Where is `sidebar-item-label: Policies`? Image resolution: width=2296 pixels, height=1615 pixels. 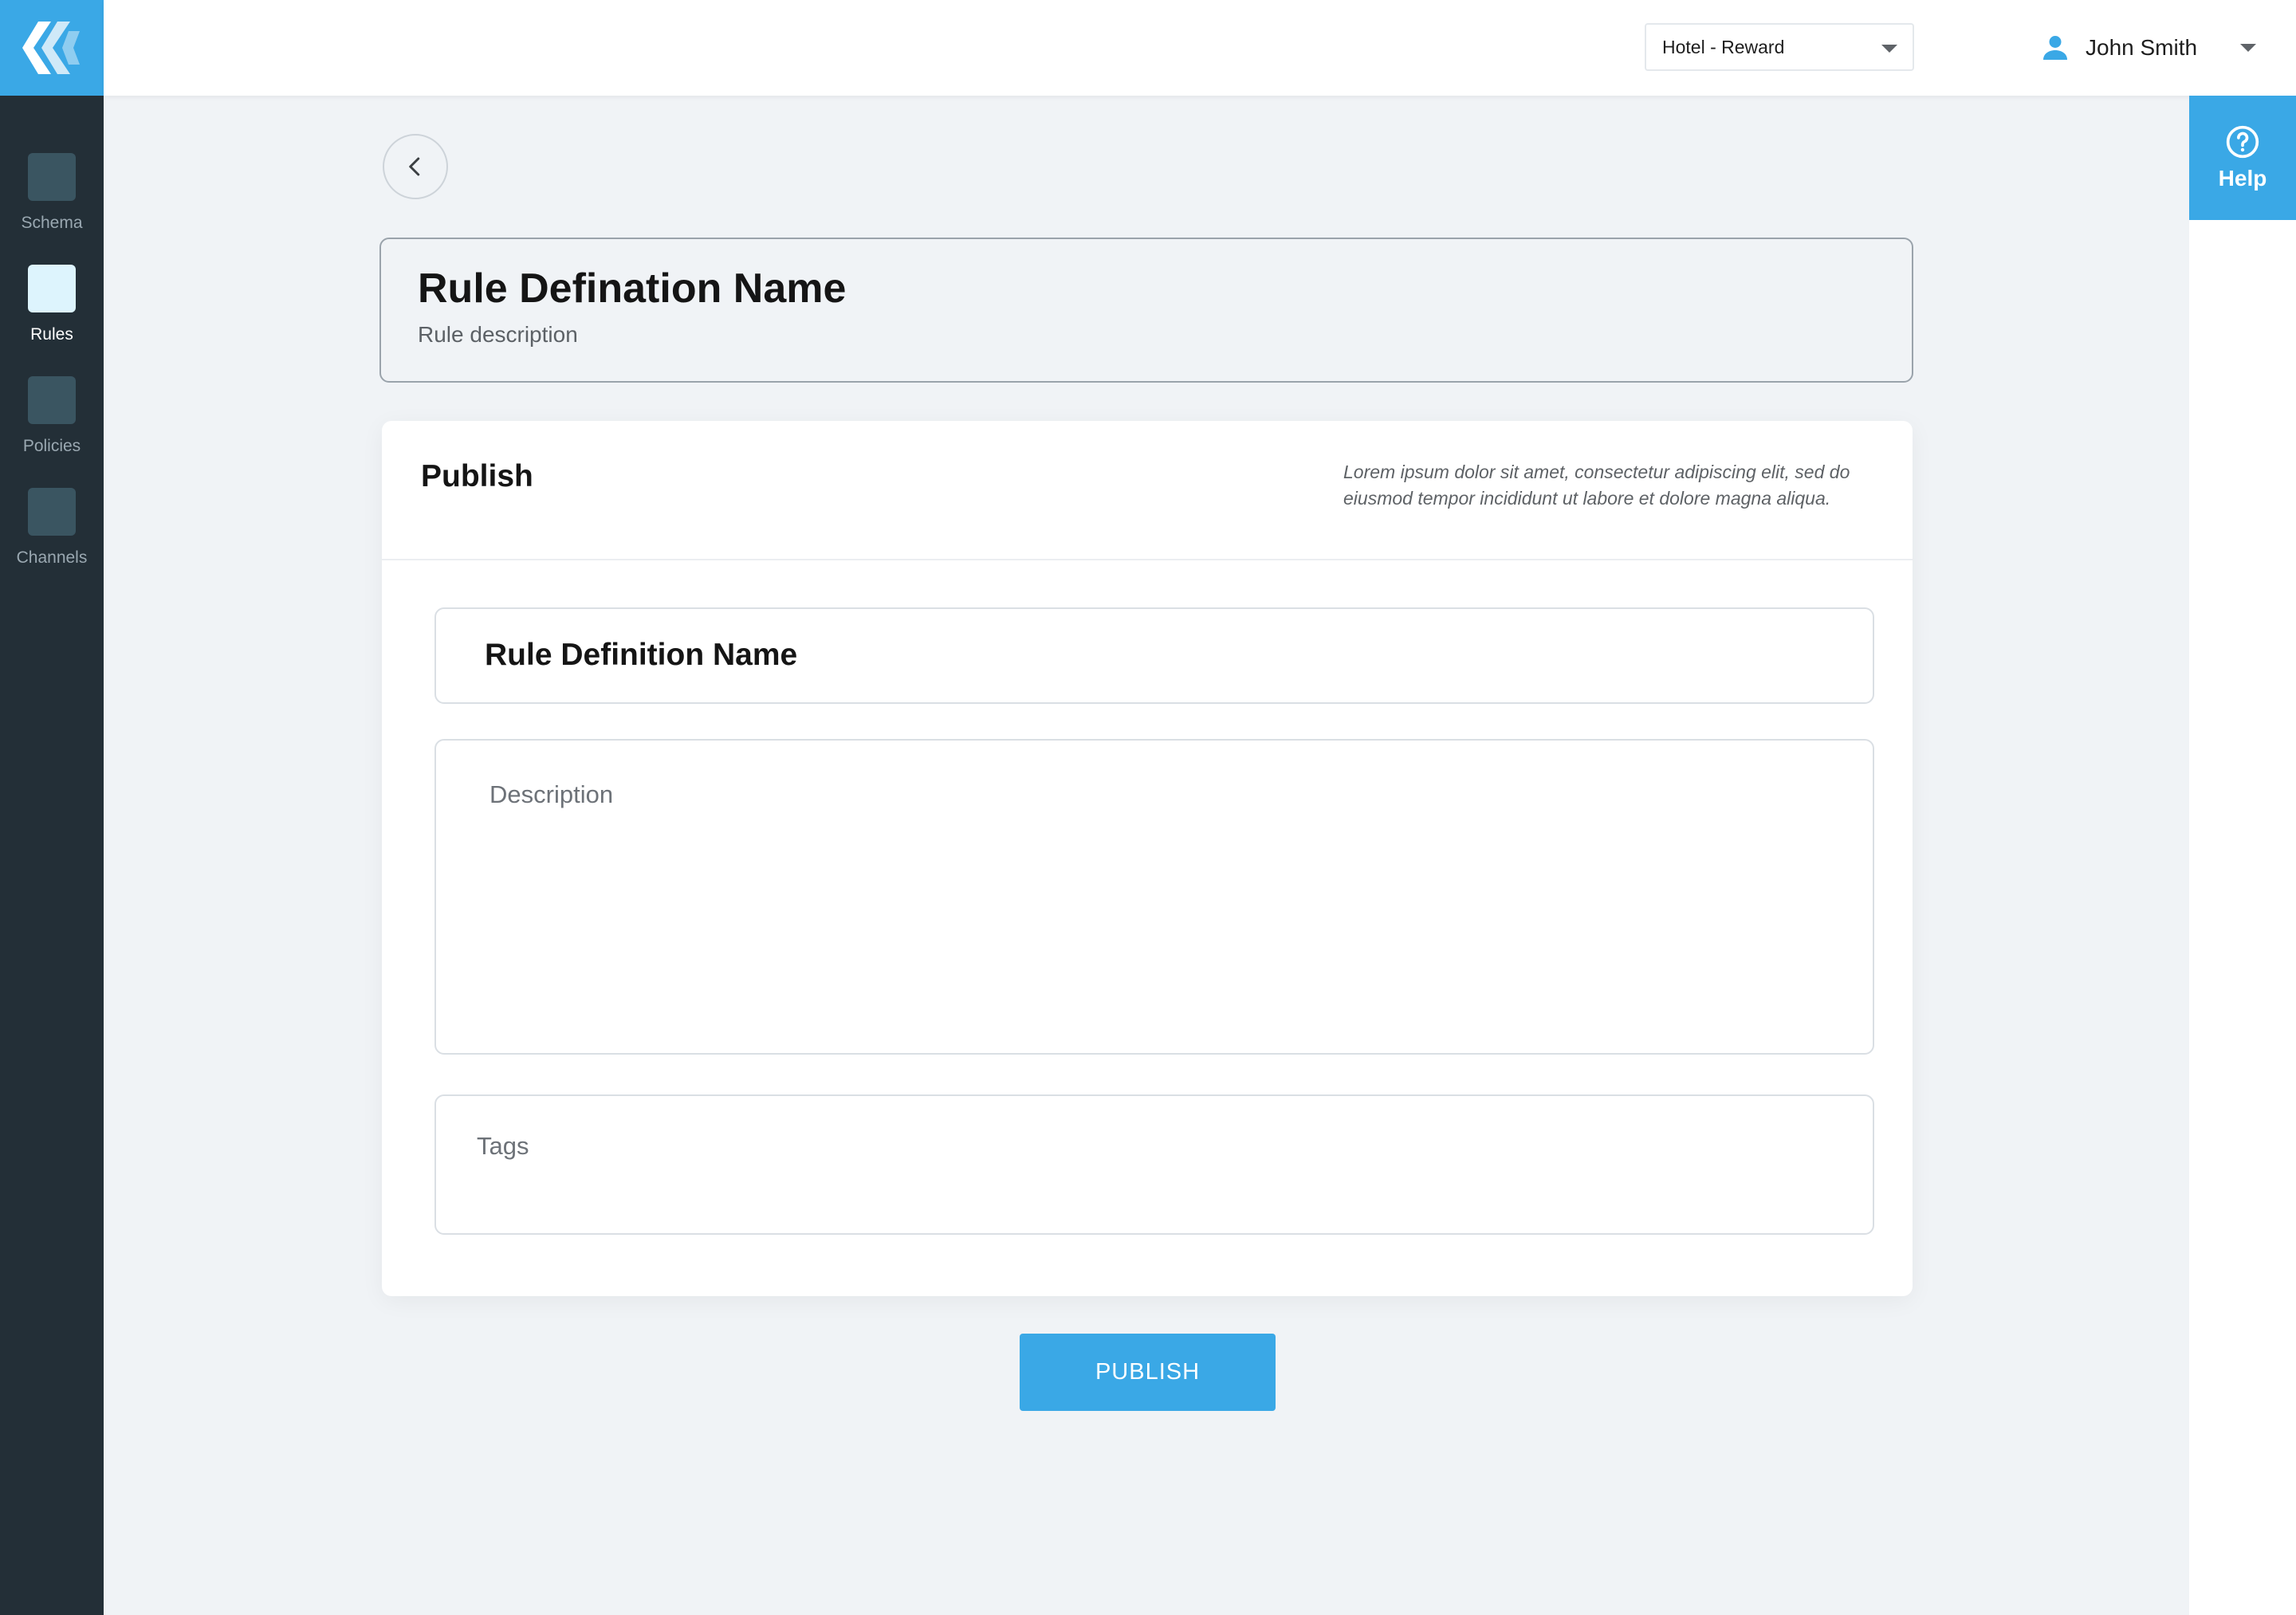 sidebar-item-label: Policies is located at coordinates (51, 446).